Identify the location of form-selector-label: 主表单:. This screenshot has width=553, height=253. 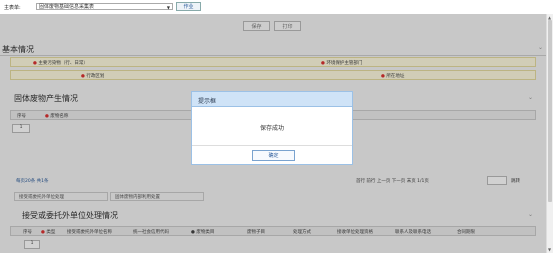
(12, 8).